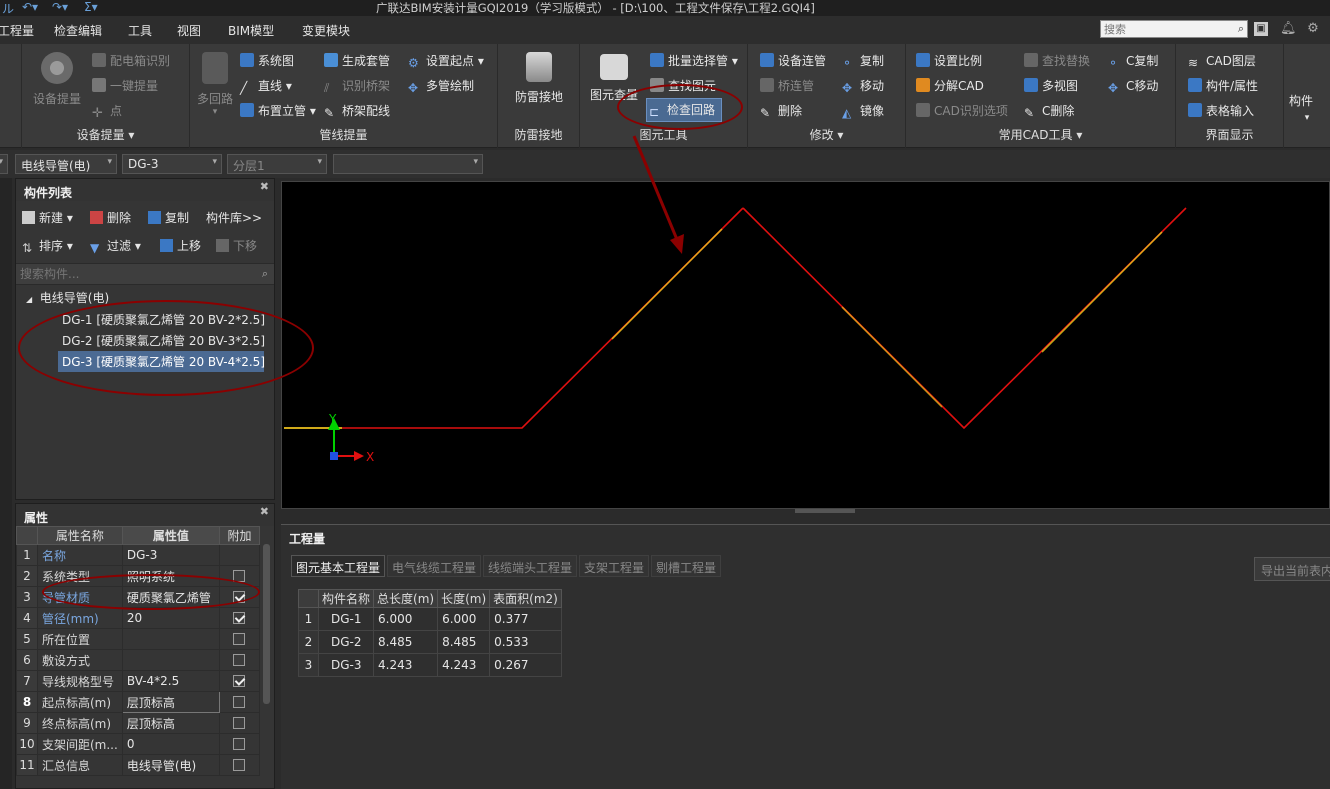 Image resolution: width=1330 pixels, height=789 pixels. Describe the element at coordinates (614, 566) in the screenshot. I see `tab-support-quantity: 支架工程量` at that location.